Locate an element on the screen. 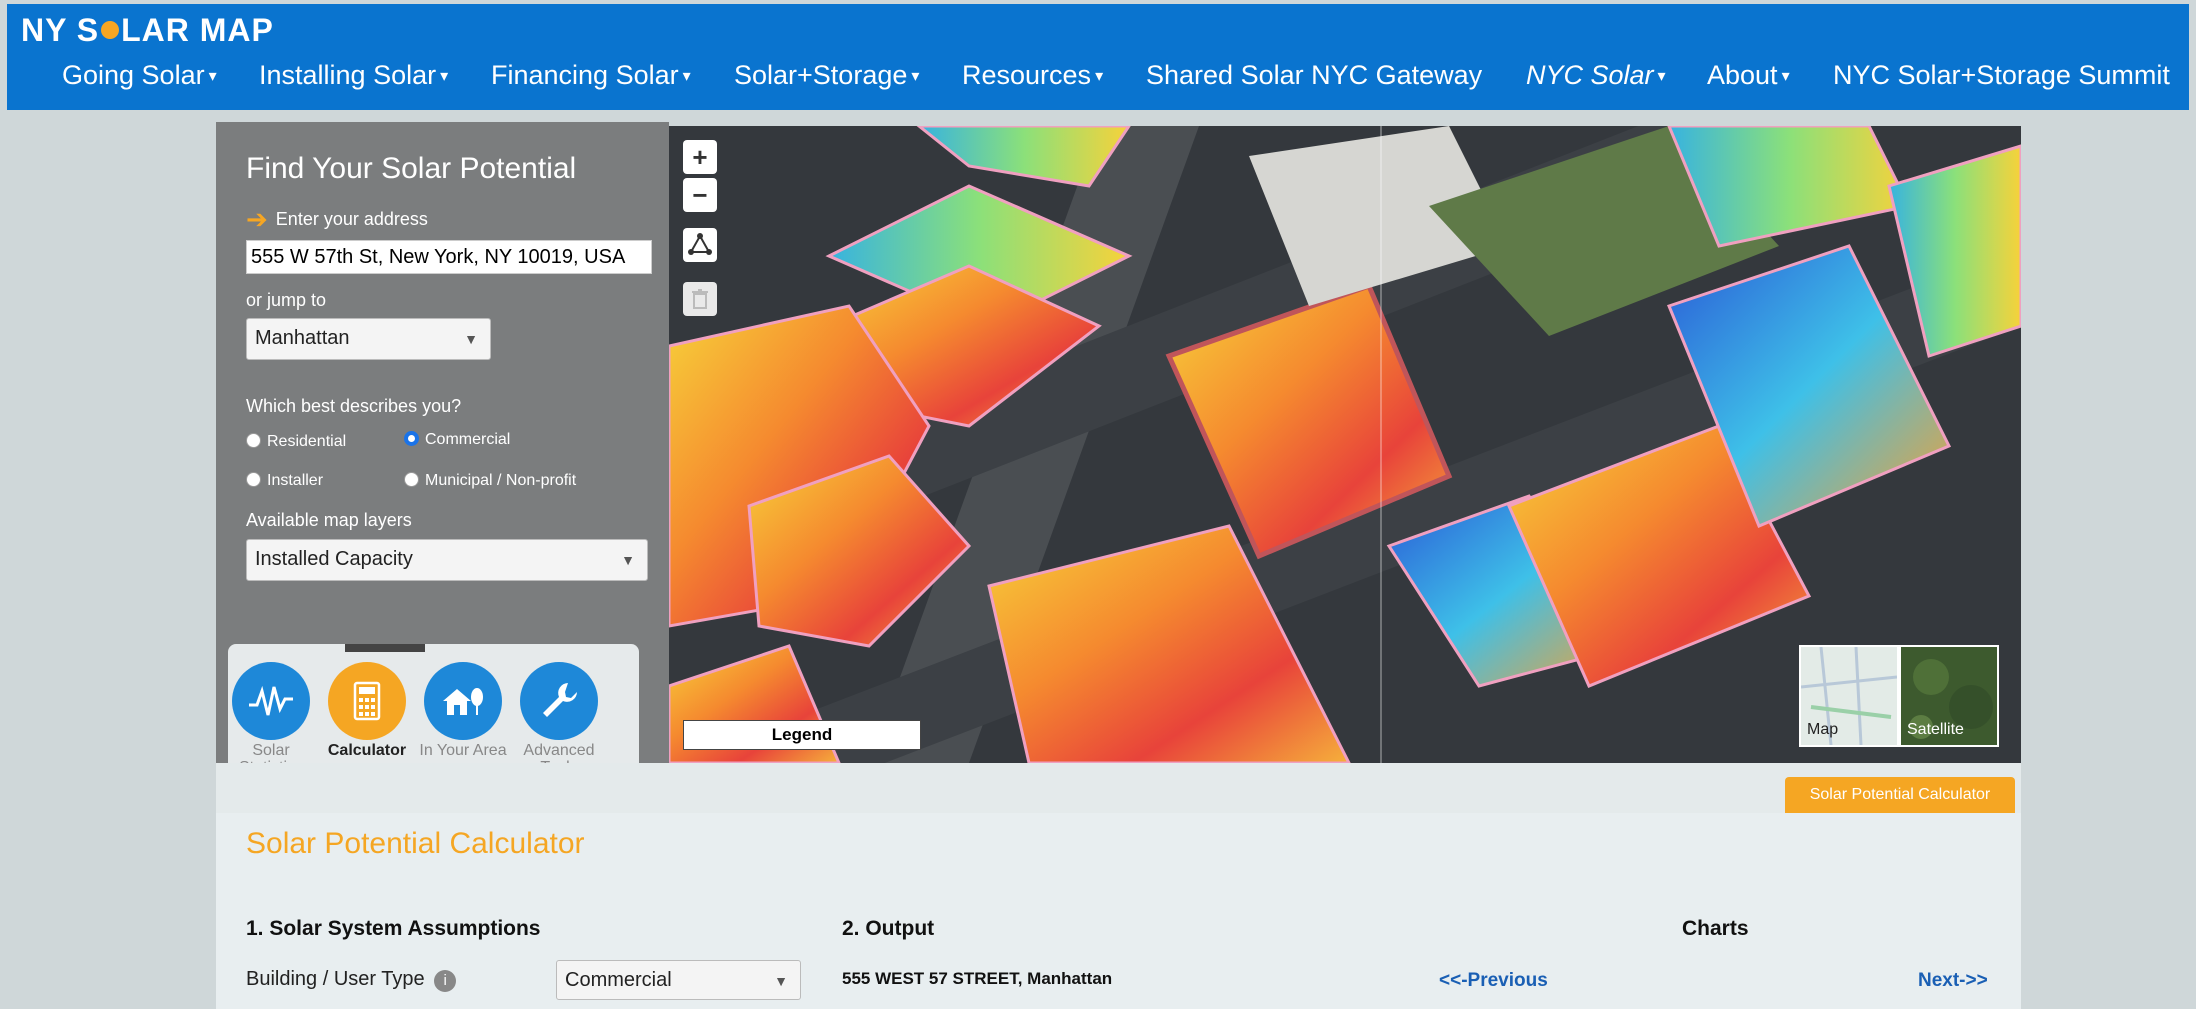  radio-button-selected is located at coordinates (411, 438).